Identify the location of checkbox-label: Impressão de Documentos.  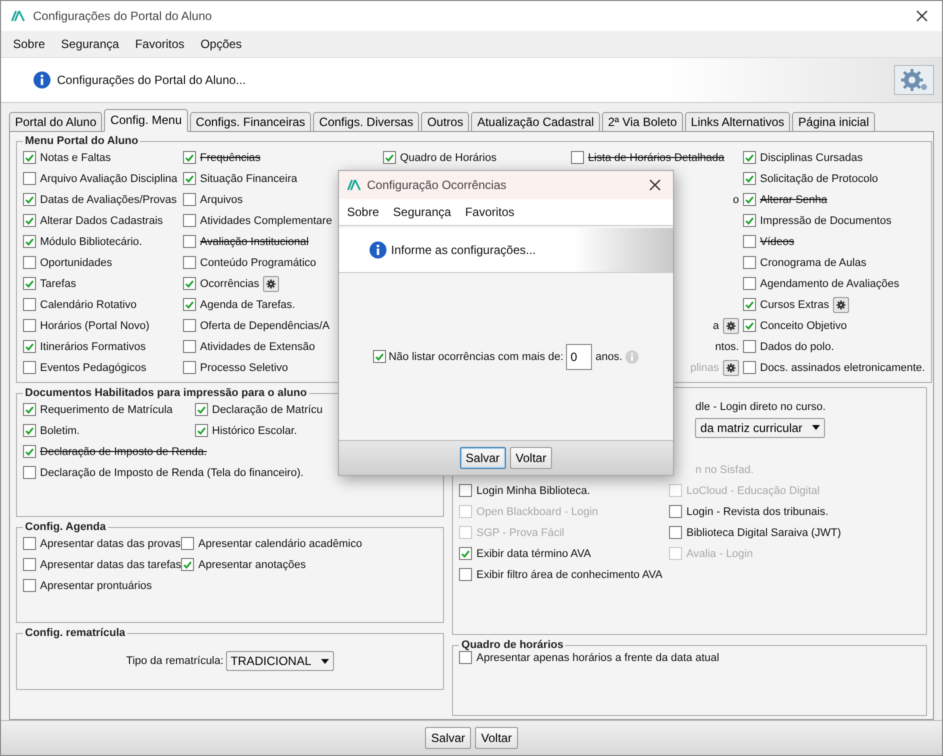
(826, 220).